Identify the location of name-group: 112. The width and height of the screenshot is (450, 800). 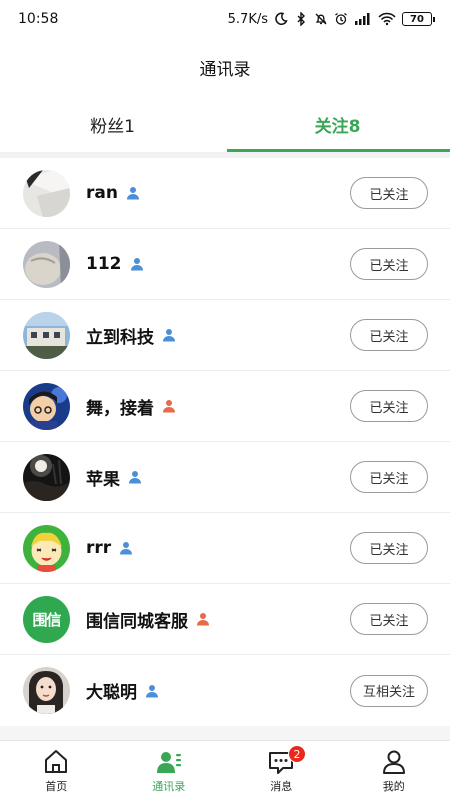
(218, 264).